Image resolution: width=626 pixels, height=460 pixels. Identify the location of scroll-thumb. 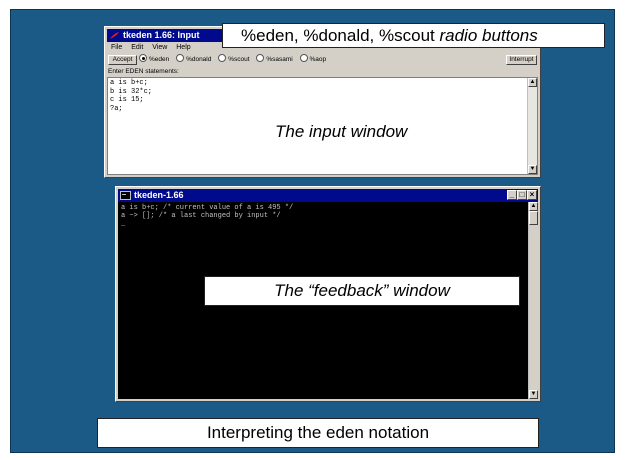
(533, 218).